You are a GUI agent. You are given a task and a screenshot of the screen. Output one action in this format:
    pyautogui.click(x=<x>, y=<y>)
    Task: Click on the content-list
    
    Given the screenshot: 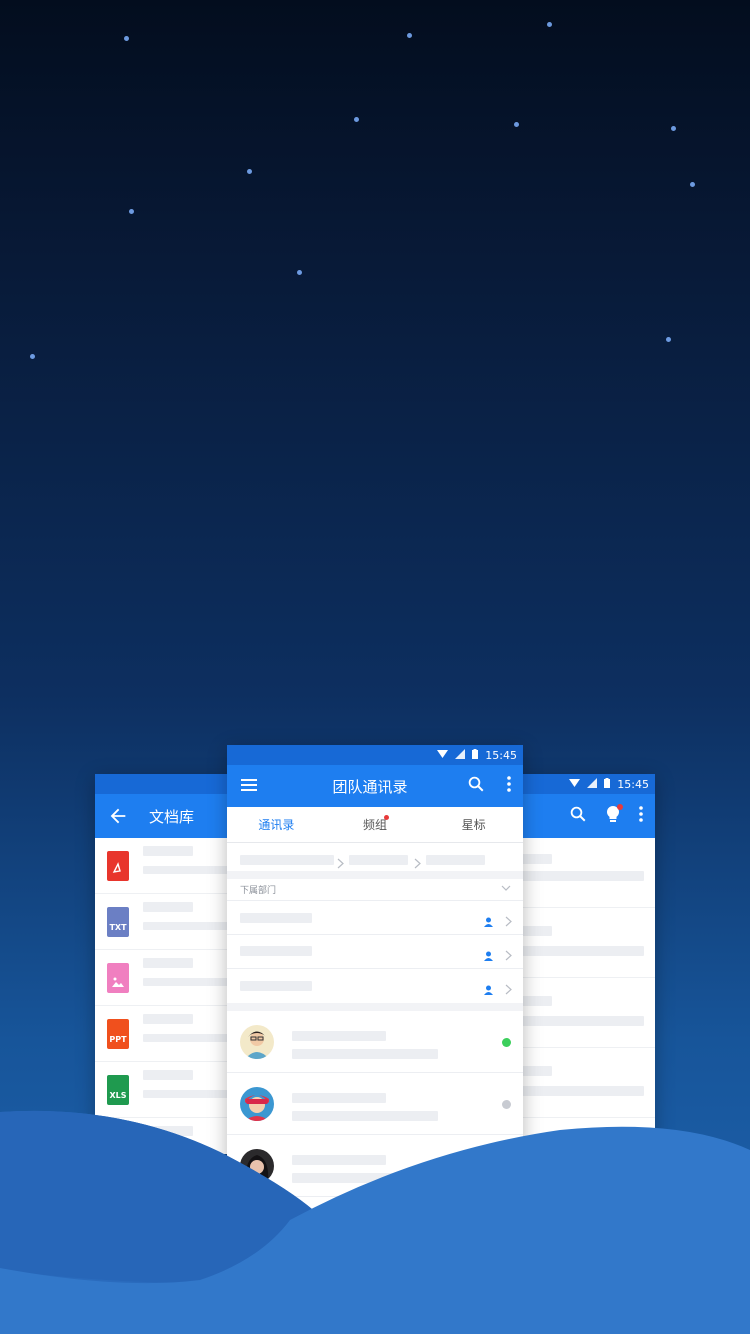 What is the action you would take?
    pyautogui.click(x=582, y=978)
    